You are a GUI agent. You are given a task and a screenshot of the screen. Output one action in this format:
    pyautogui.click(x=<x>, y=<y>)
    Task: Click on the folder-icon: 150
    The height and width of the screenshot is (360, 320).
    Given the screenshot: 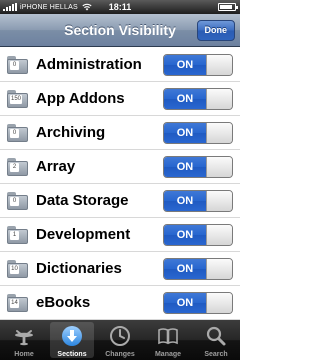 What is the action you would take?
    pyautogui.click(x=17, y=99)
    